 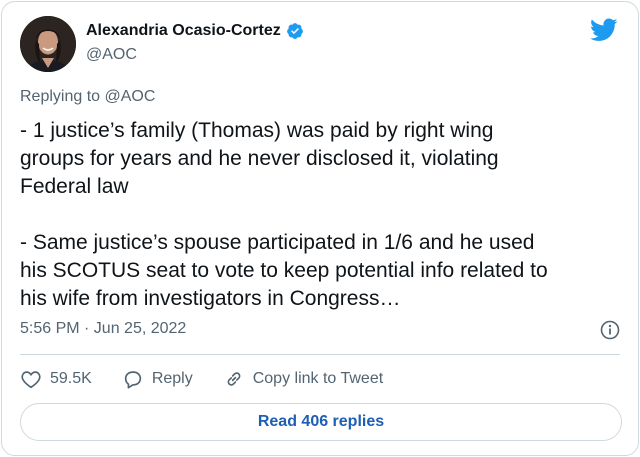 I want to click on reply-button: Reply, so click(x=157, y=379).